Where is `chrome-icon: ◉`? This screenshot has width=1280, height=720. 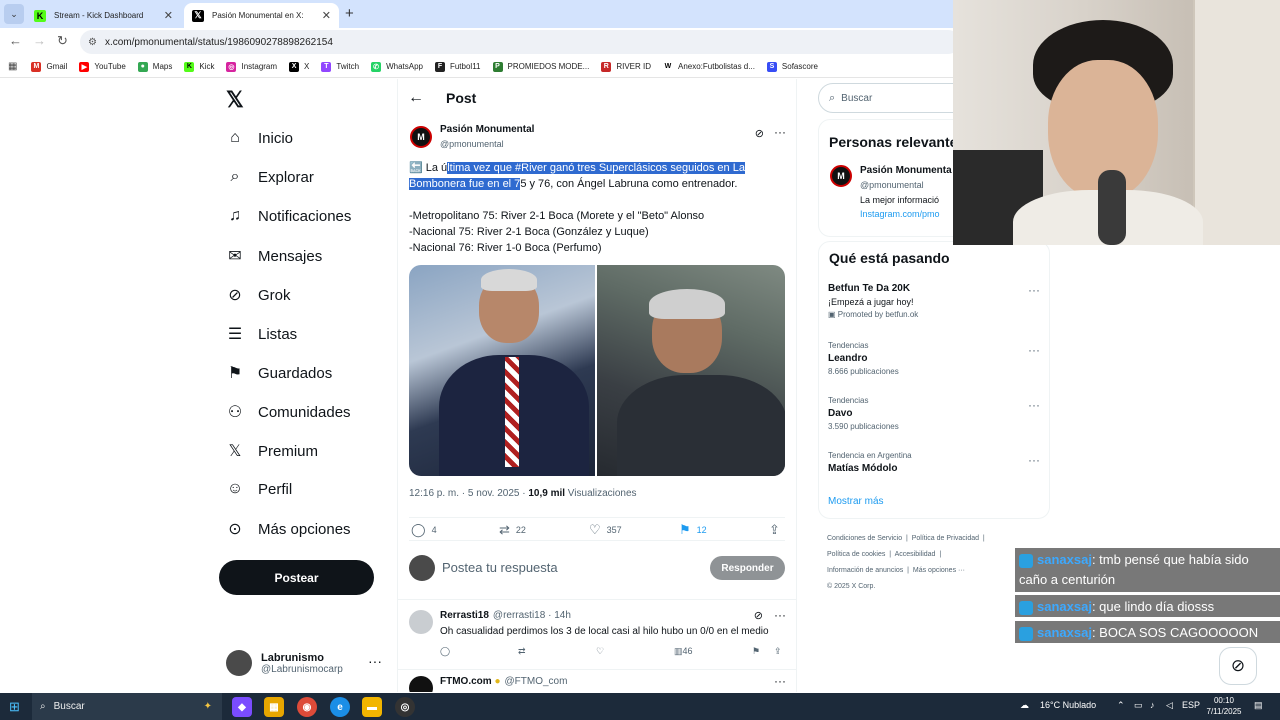
chrome-icon: ◉ is located at coordinates (307, 707).